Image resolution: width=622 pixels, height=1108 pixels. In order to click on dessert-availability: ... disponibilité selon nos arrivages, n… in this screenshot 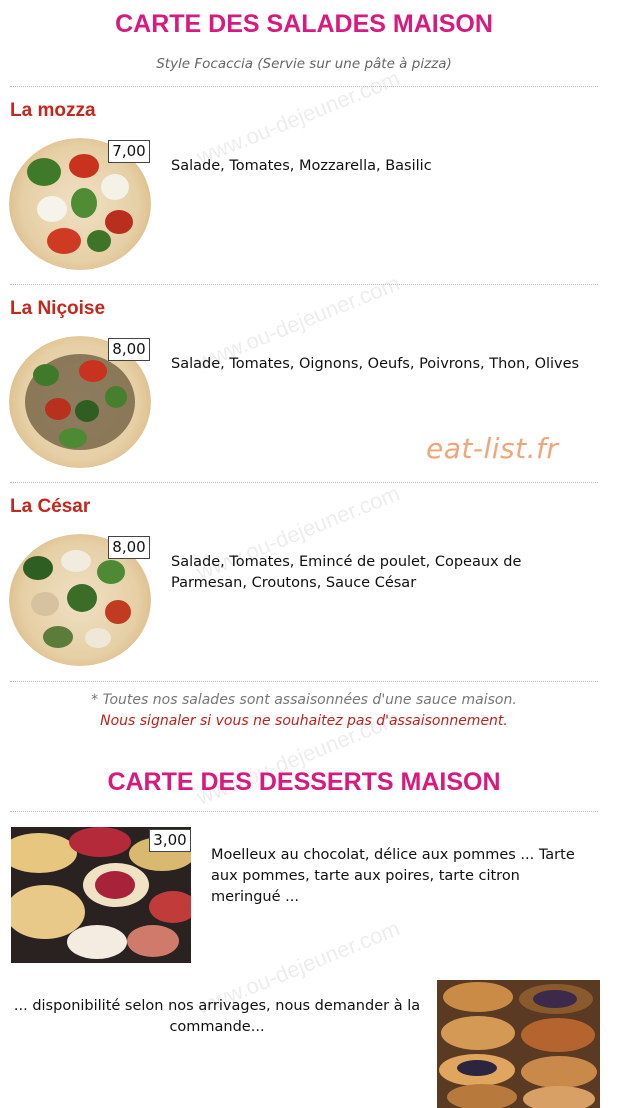, I will do `click(217, 1016)`.